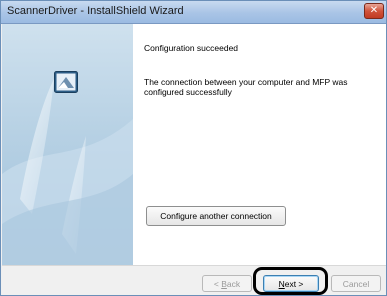  I want to click on installer-icon, so click(66, 82).